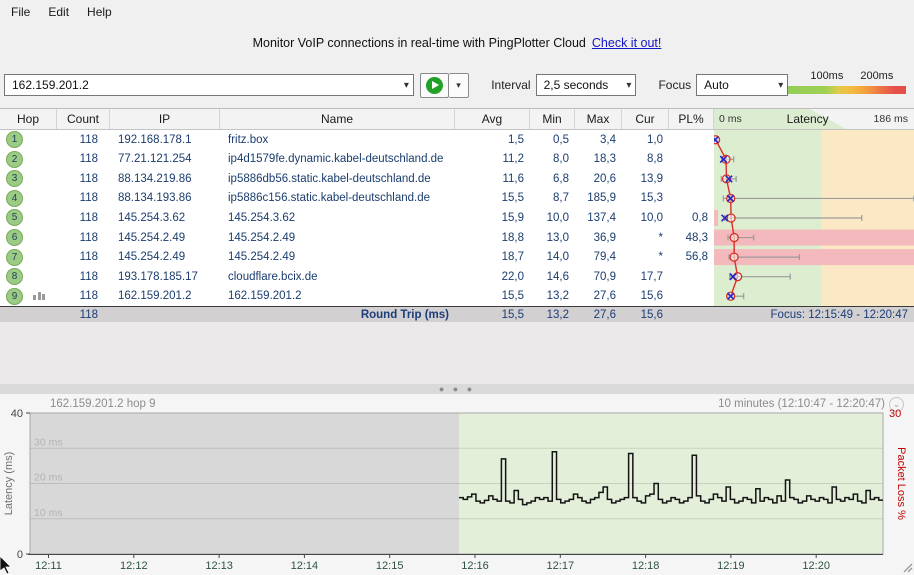 The height and width of the screenshot is (575, 914). Describe the element at coordinates (655, 159) in the screenshot. I see `cell-cur: 8,8` at that location.